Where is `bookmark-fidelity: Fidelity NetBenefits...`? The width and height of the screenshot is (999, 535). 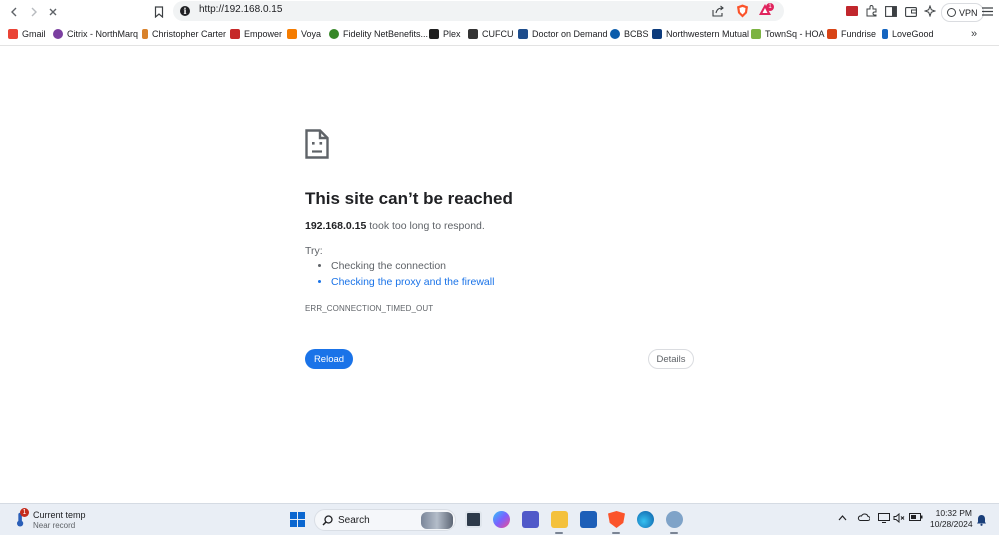 bookmark-fidelity: Fidelity NetBenefits... is located at coordinates (378, 34).